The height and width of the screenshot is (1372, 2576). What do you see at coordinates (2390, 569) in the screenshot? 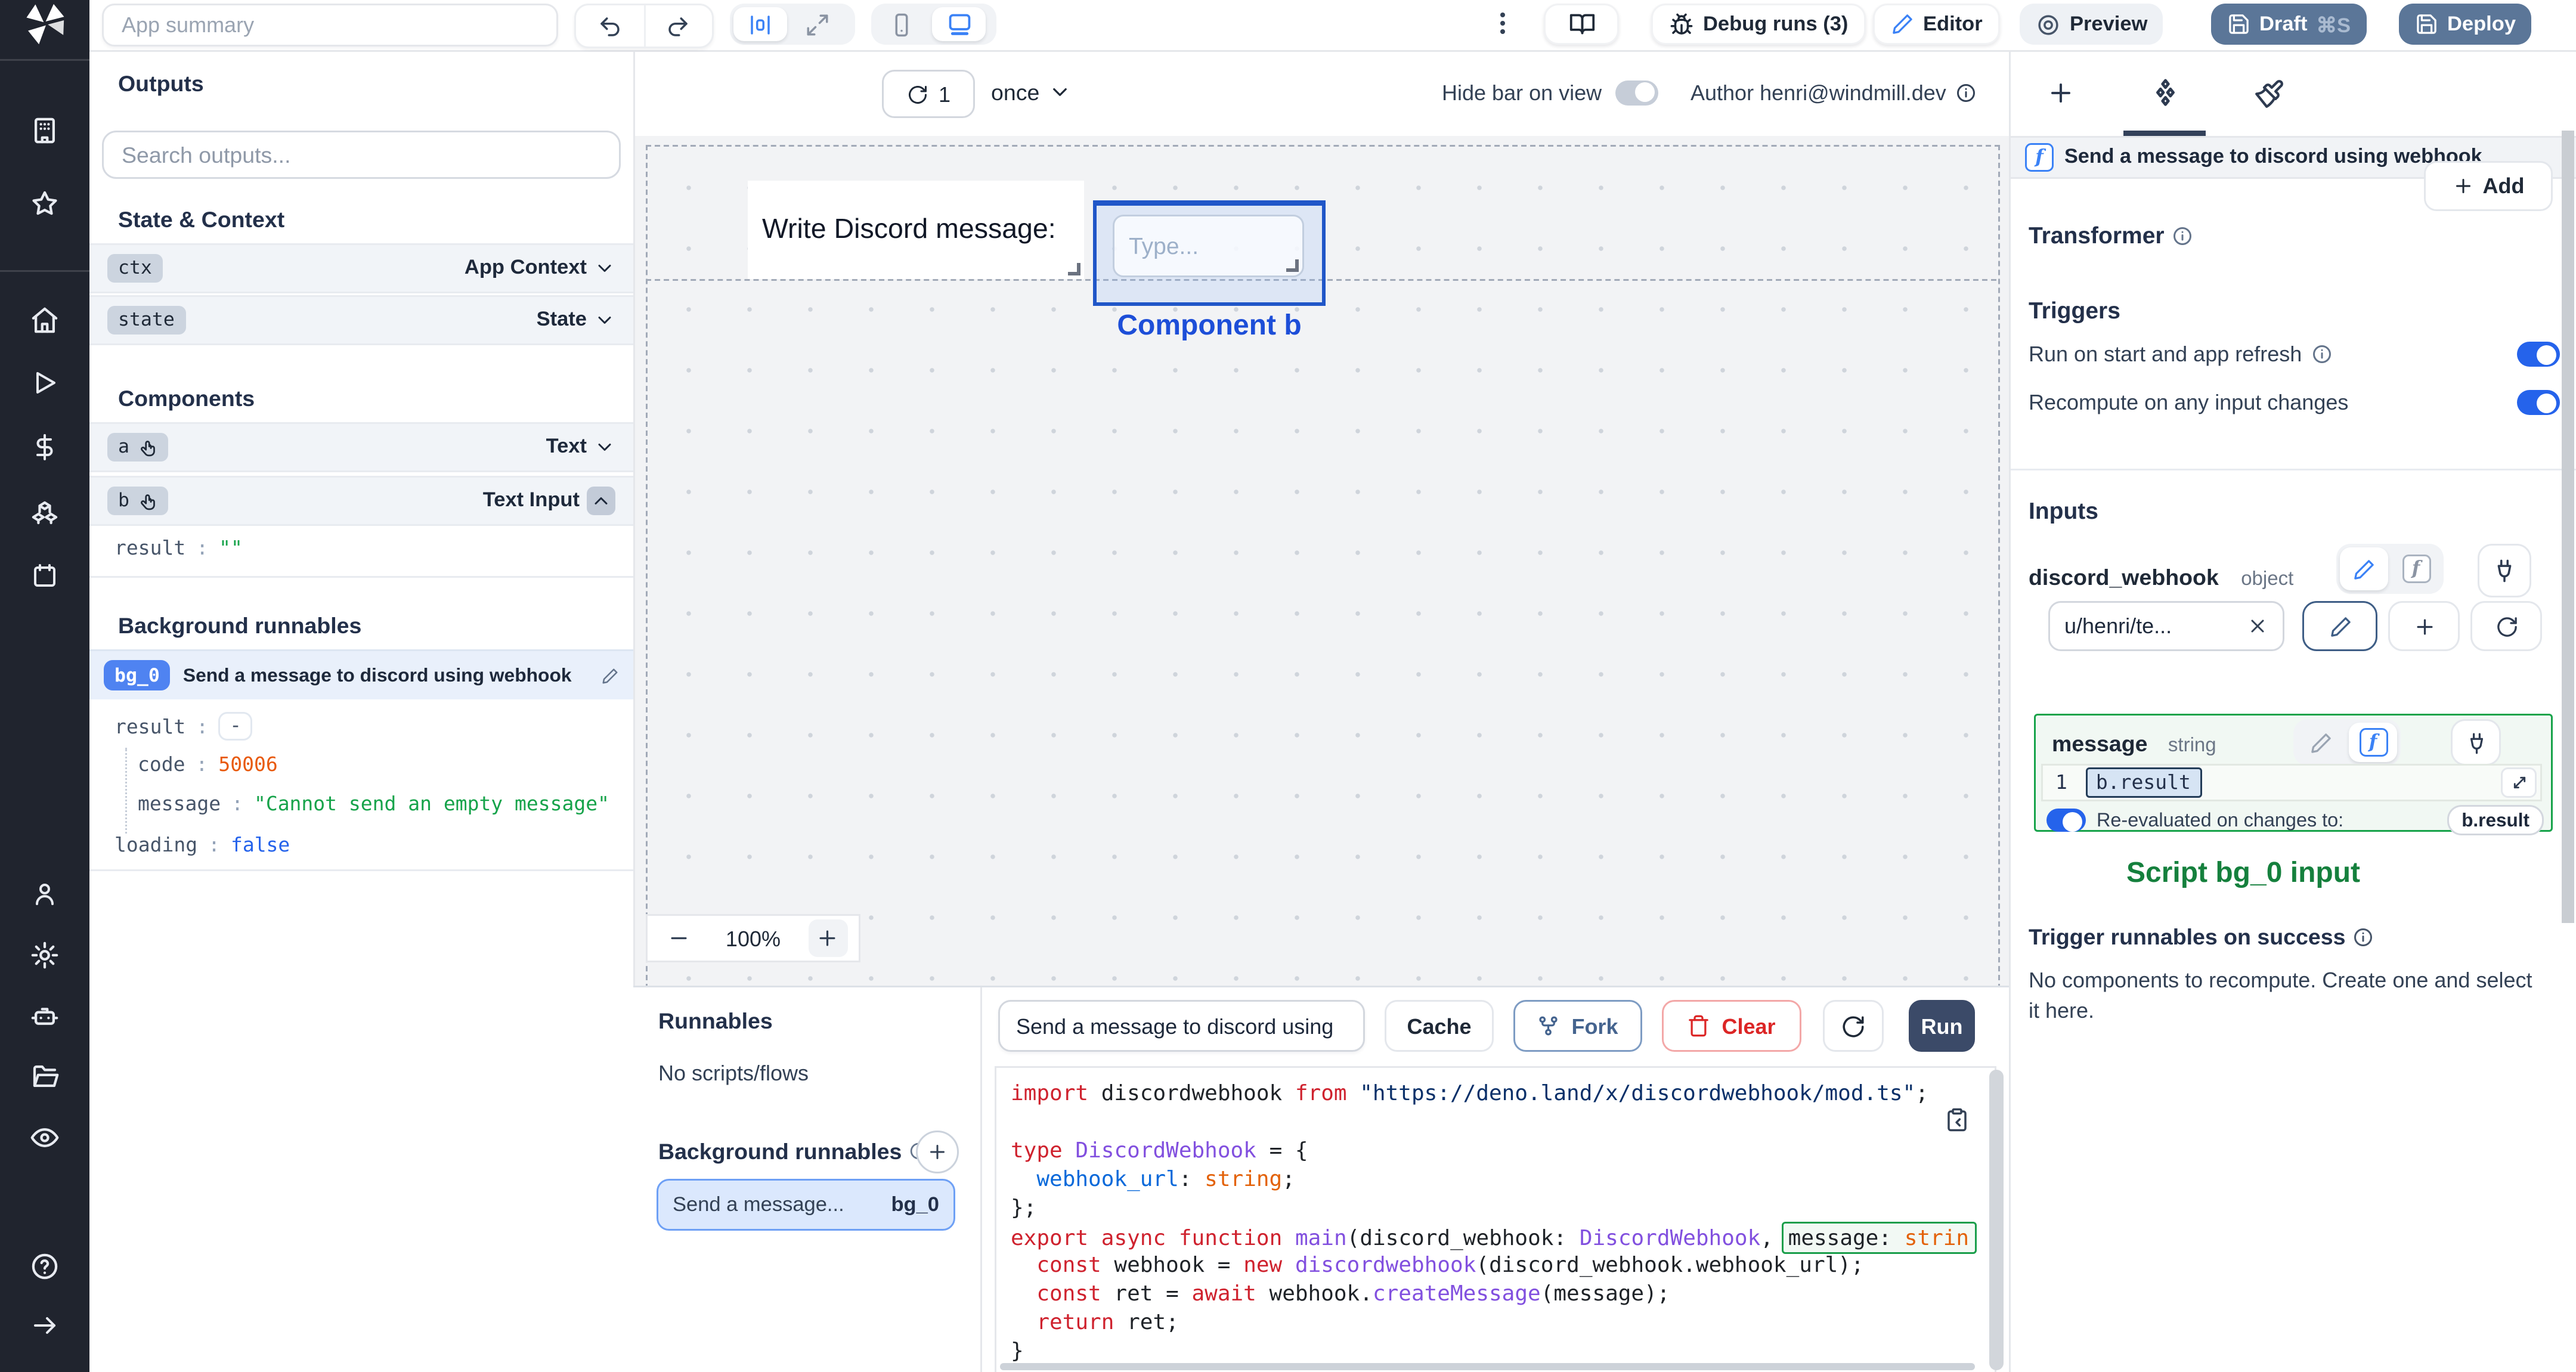
I see `discord-webhook-mode-group: f` at bounding box center [2390, 569].